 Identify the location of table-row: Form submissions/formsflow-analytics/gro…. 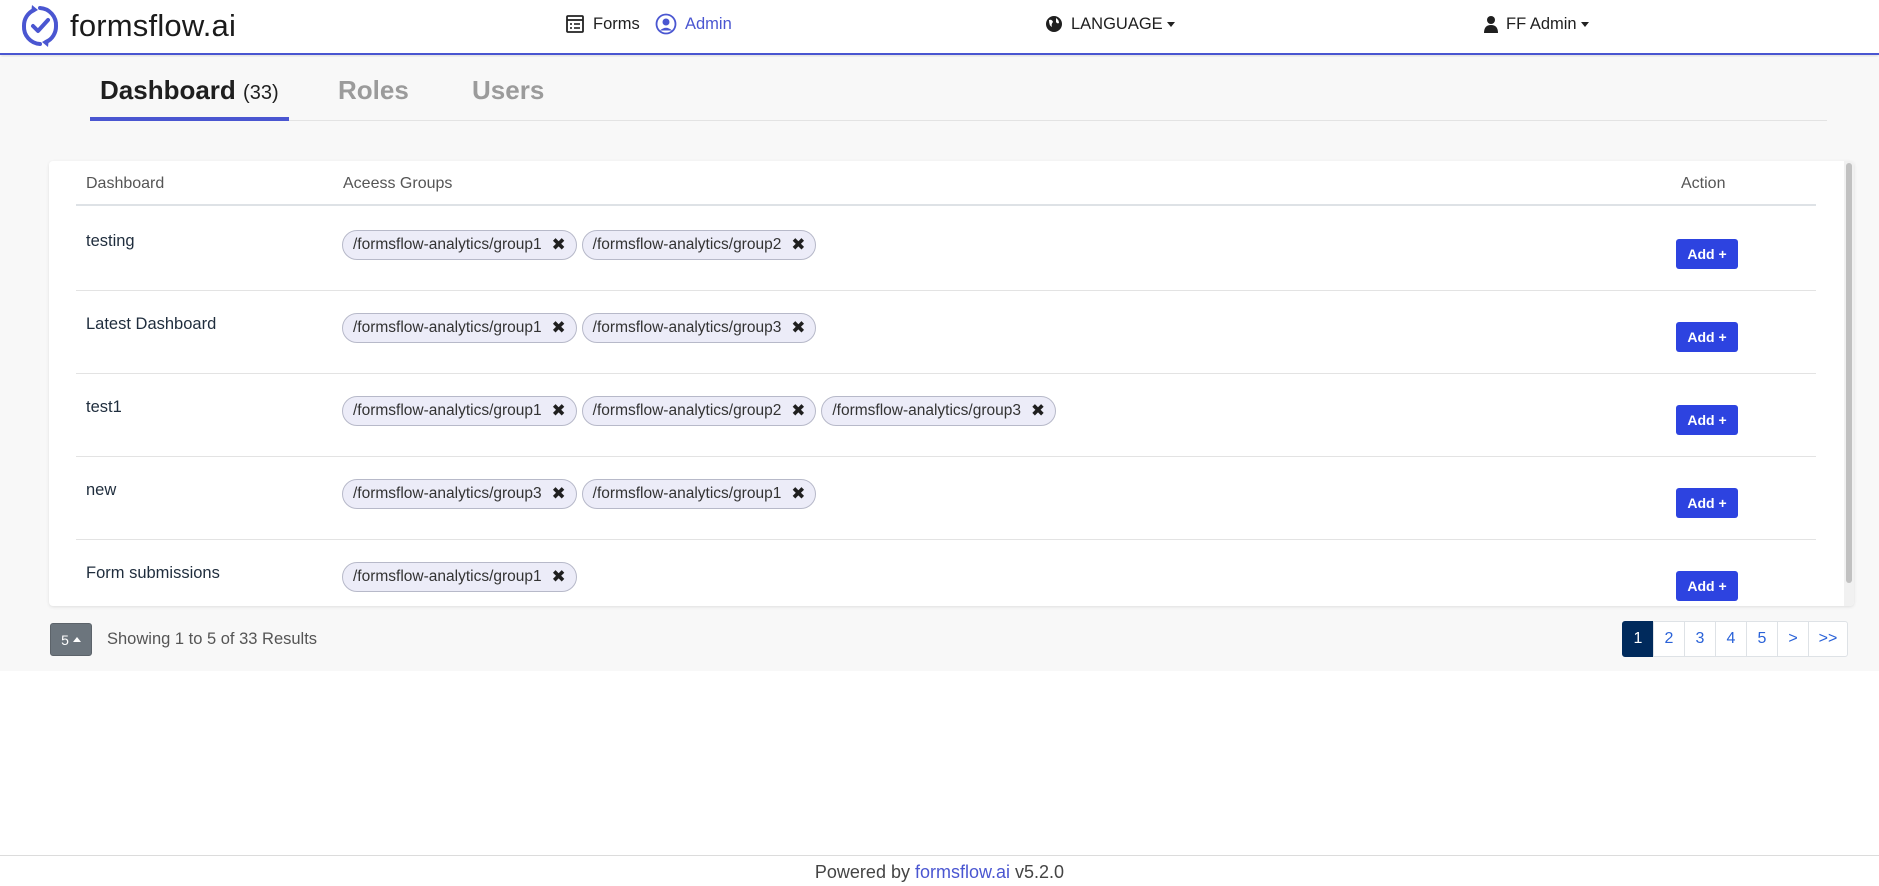
(946, 573).